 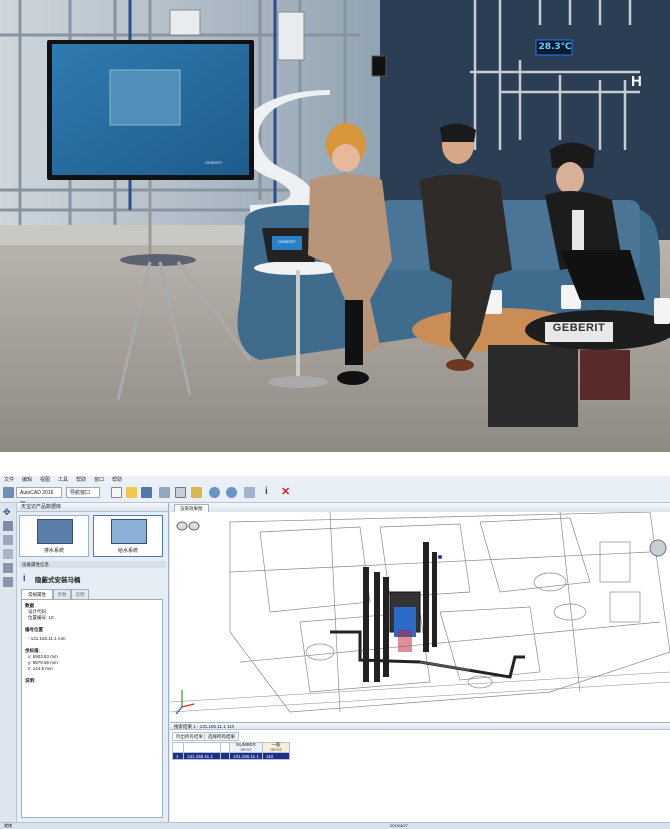 I want to click on tab-select-all-results: 选择所有结果, so click(x=221, y=736).